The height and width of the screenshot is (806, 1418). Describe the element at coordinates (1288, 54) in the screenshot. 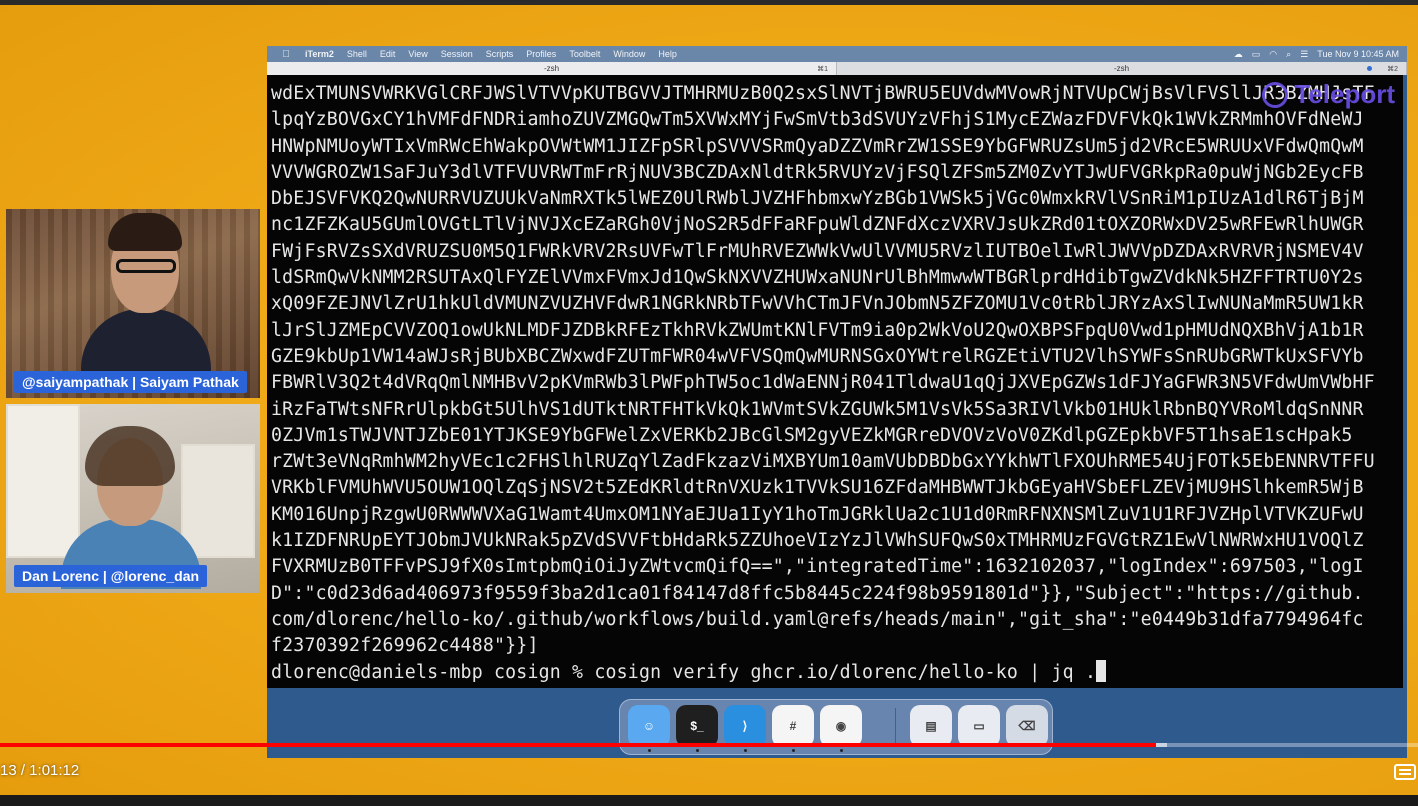

I see `search-icon: ⌕` at that location.